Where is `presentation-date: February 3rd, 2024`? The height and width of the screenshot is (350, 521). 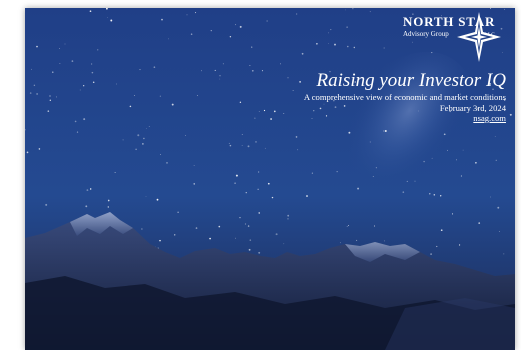 presentation-date: February 3rd, 2024 is located at coordinates (472, 107).